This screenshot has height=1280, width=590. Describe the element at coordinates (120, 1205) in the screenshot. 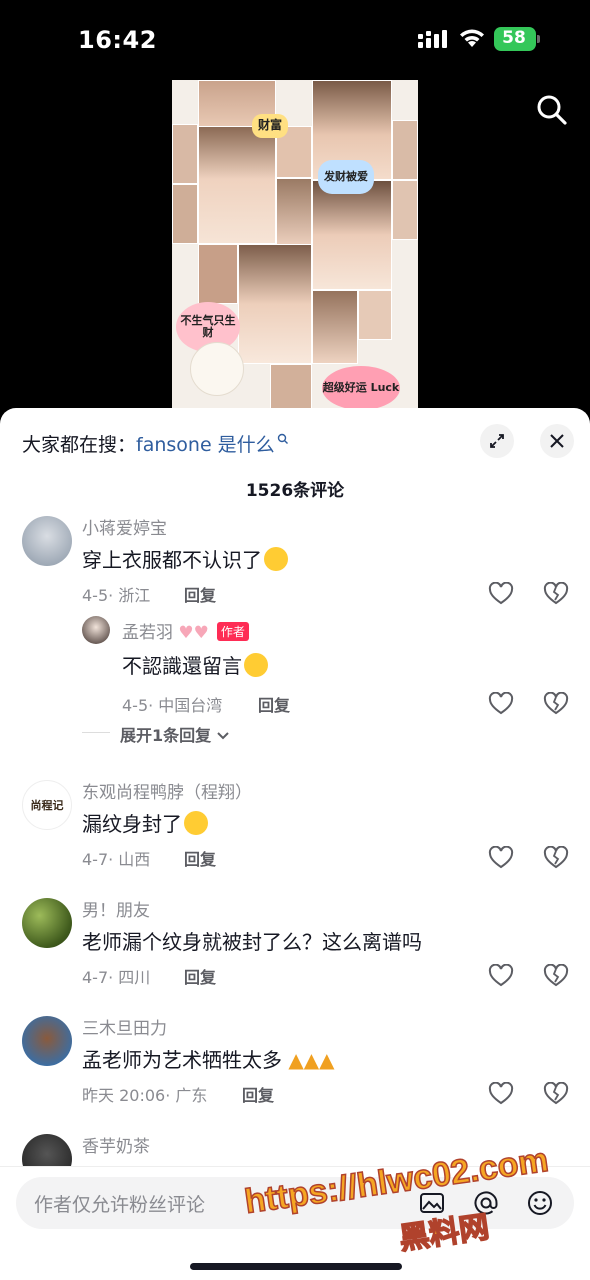

I see `comment-input-placeholder: 作者仅允许粉丝评论` at that location.